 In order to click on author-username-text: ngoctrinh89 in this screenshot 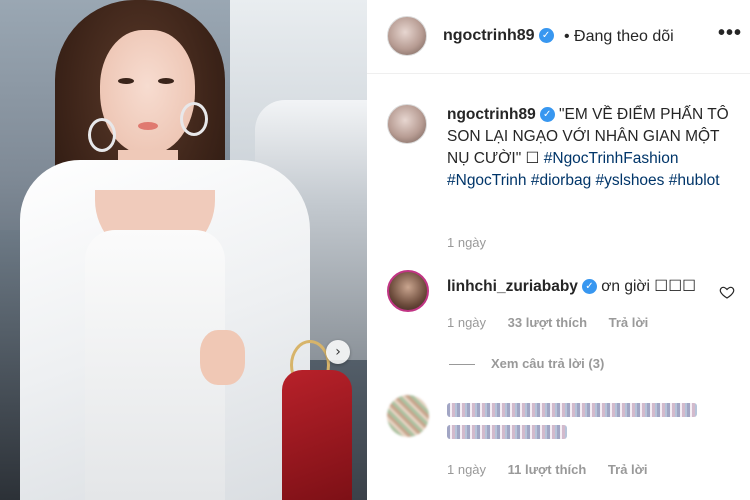, I will do `click(489, 35)`.